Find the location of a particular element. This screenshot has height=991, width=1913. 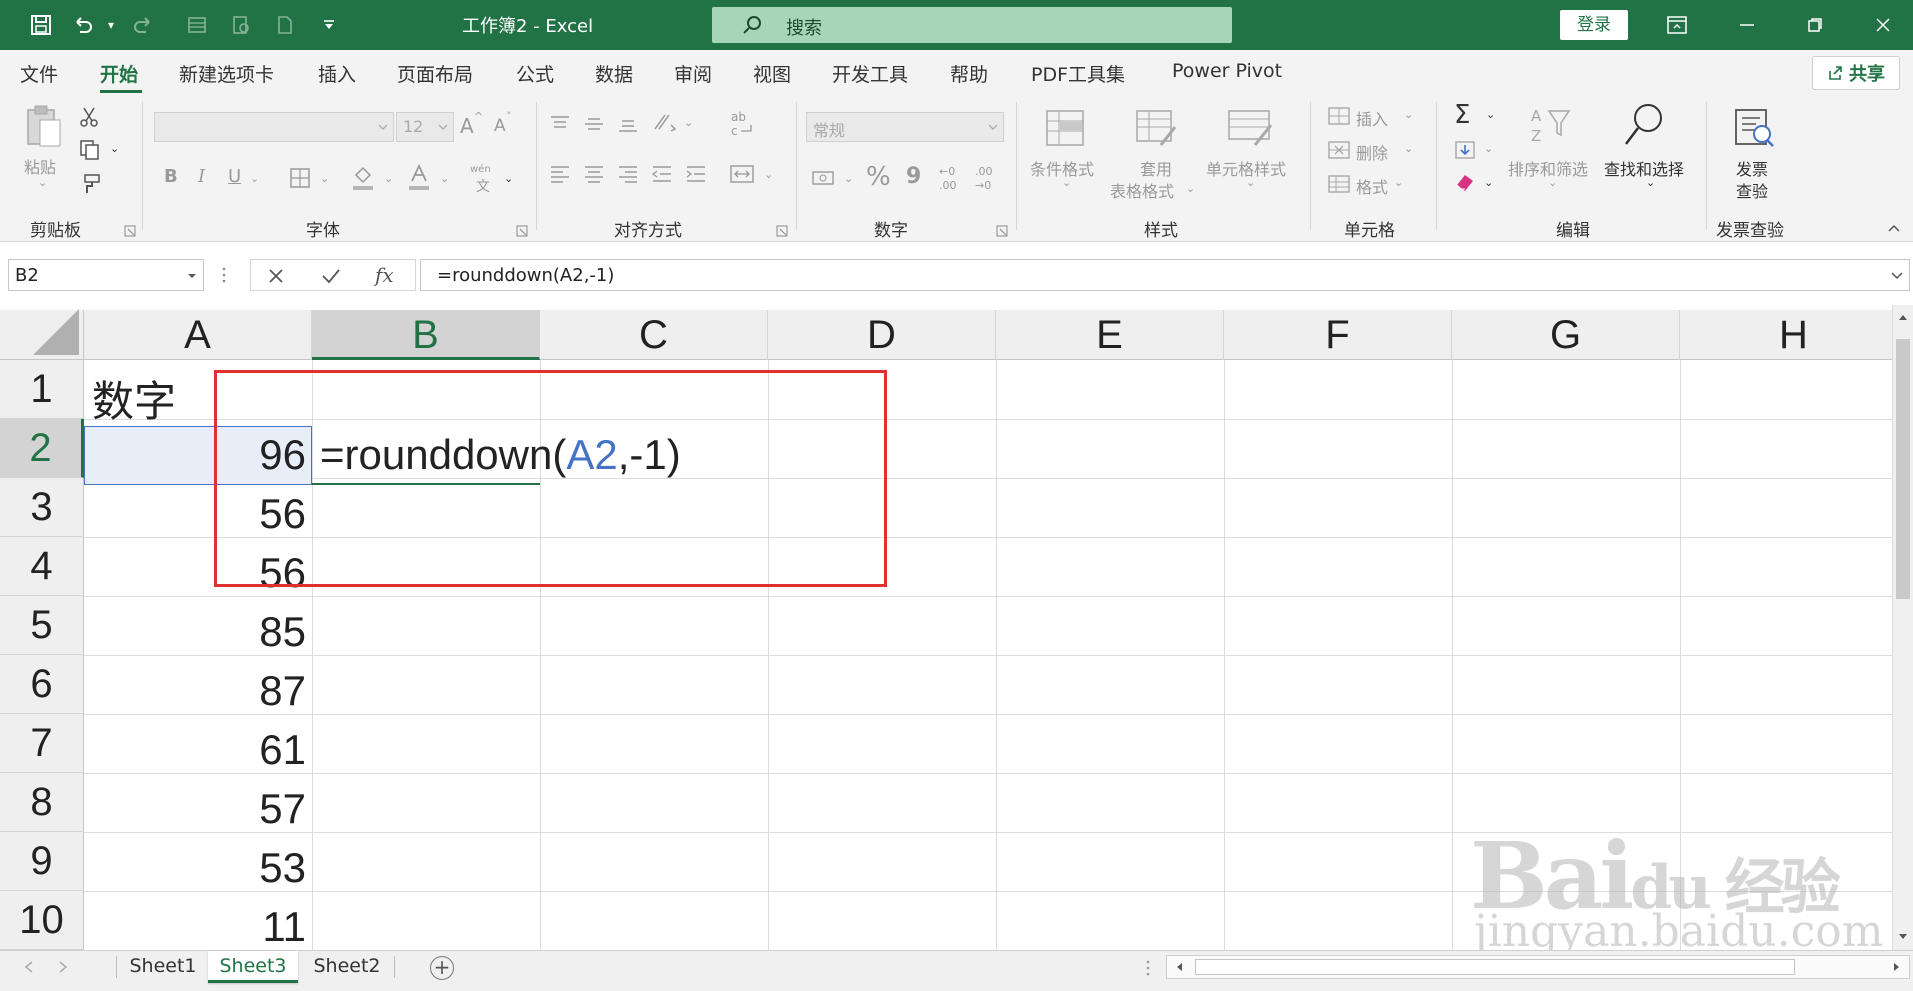

increase-decimal-icon: ←0.00 is located at coordinates (953, 177).